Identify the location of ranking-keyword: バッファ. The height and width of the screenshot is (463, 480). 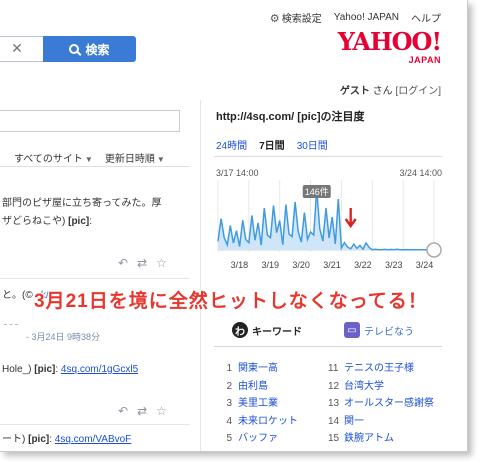
(258, 439).